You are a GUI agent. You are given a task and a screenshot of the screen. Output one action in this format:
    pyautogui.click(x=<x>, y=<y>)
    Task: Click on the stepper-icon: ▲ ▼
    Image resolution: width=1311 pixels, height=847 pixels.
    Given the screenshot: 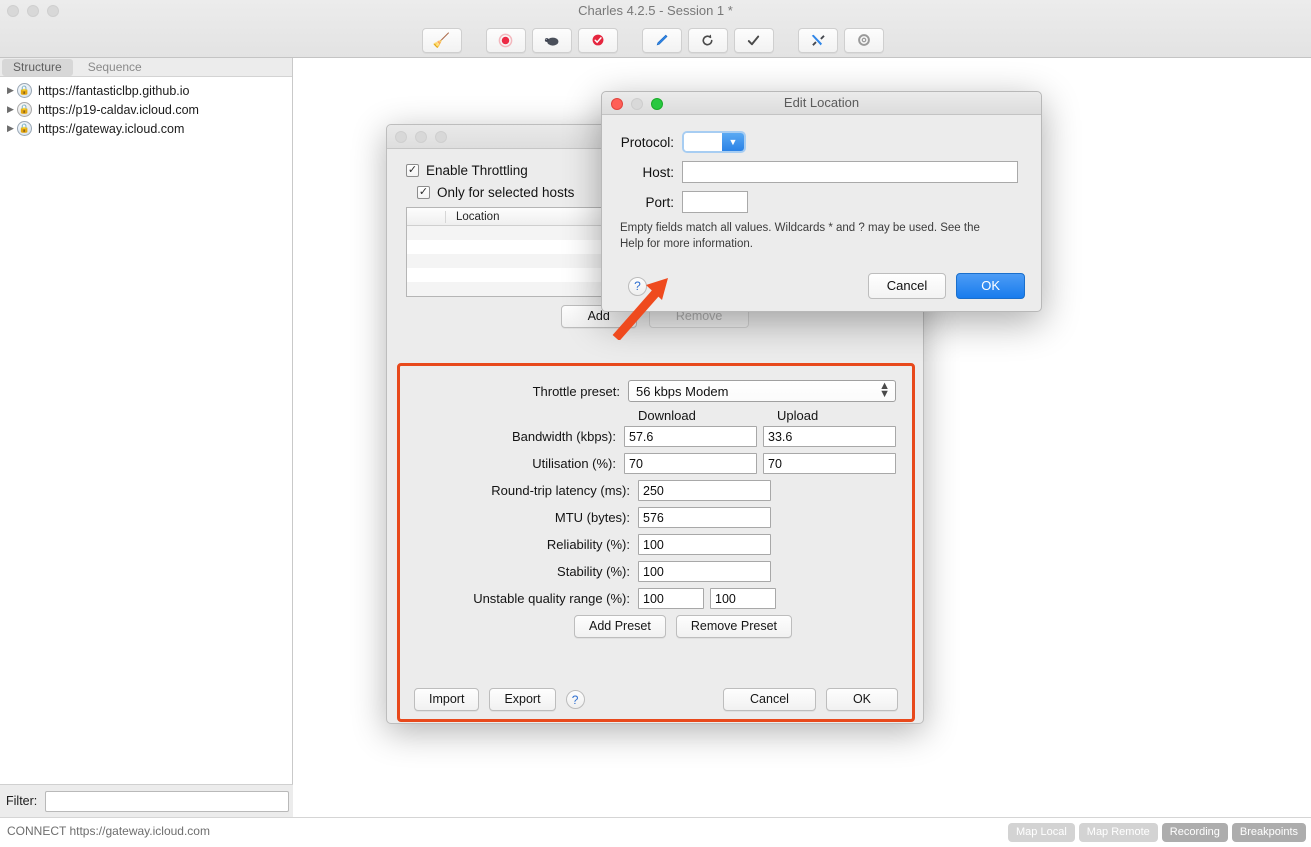 What is the action you would take?
    pyautogui.click(x=884, y=390)
    